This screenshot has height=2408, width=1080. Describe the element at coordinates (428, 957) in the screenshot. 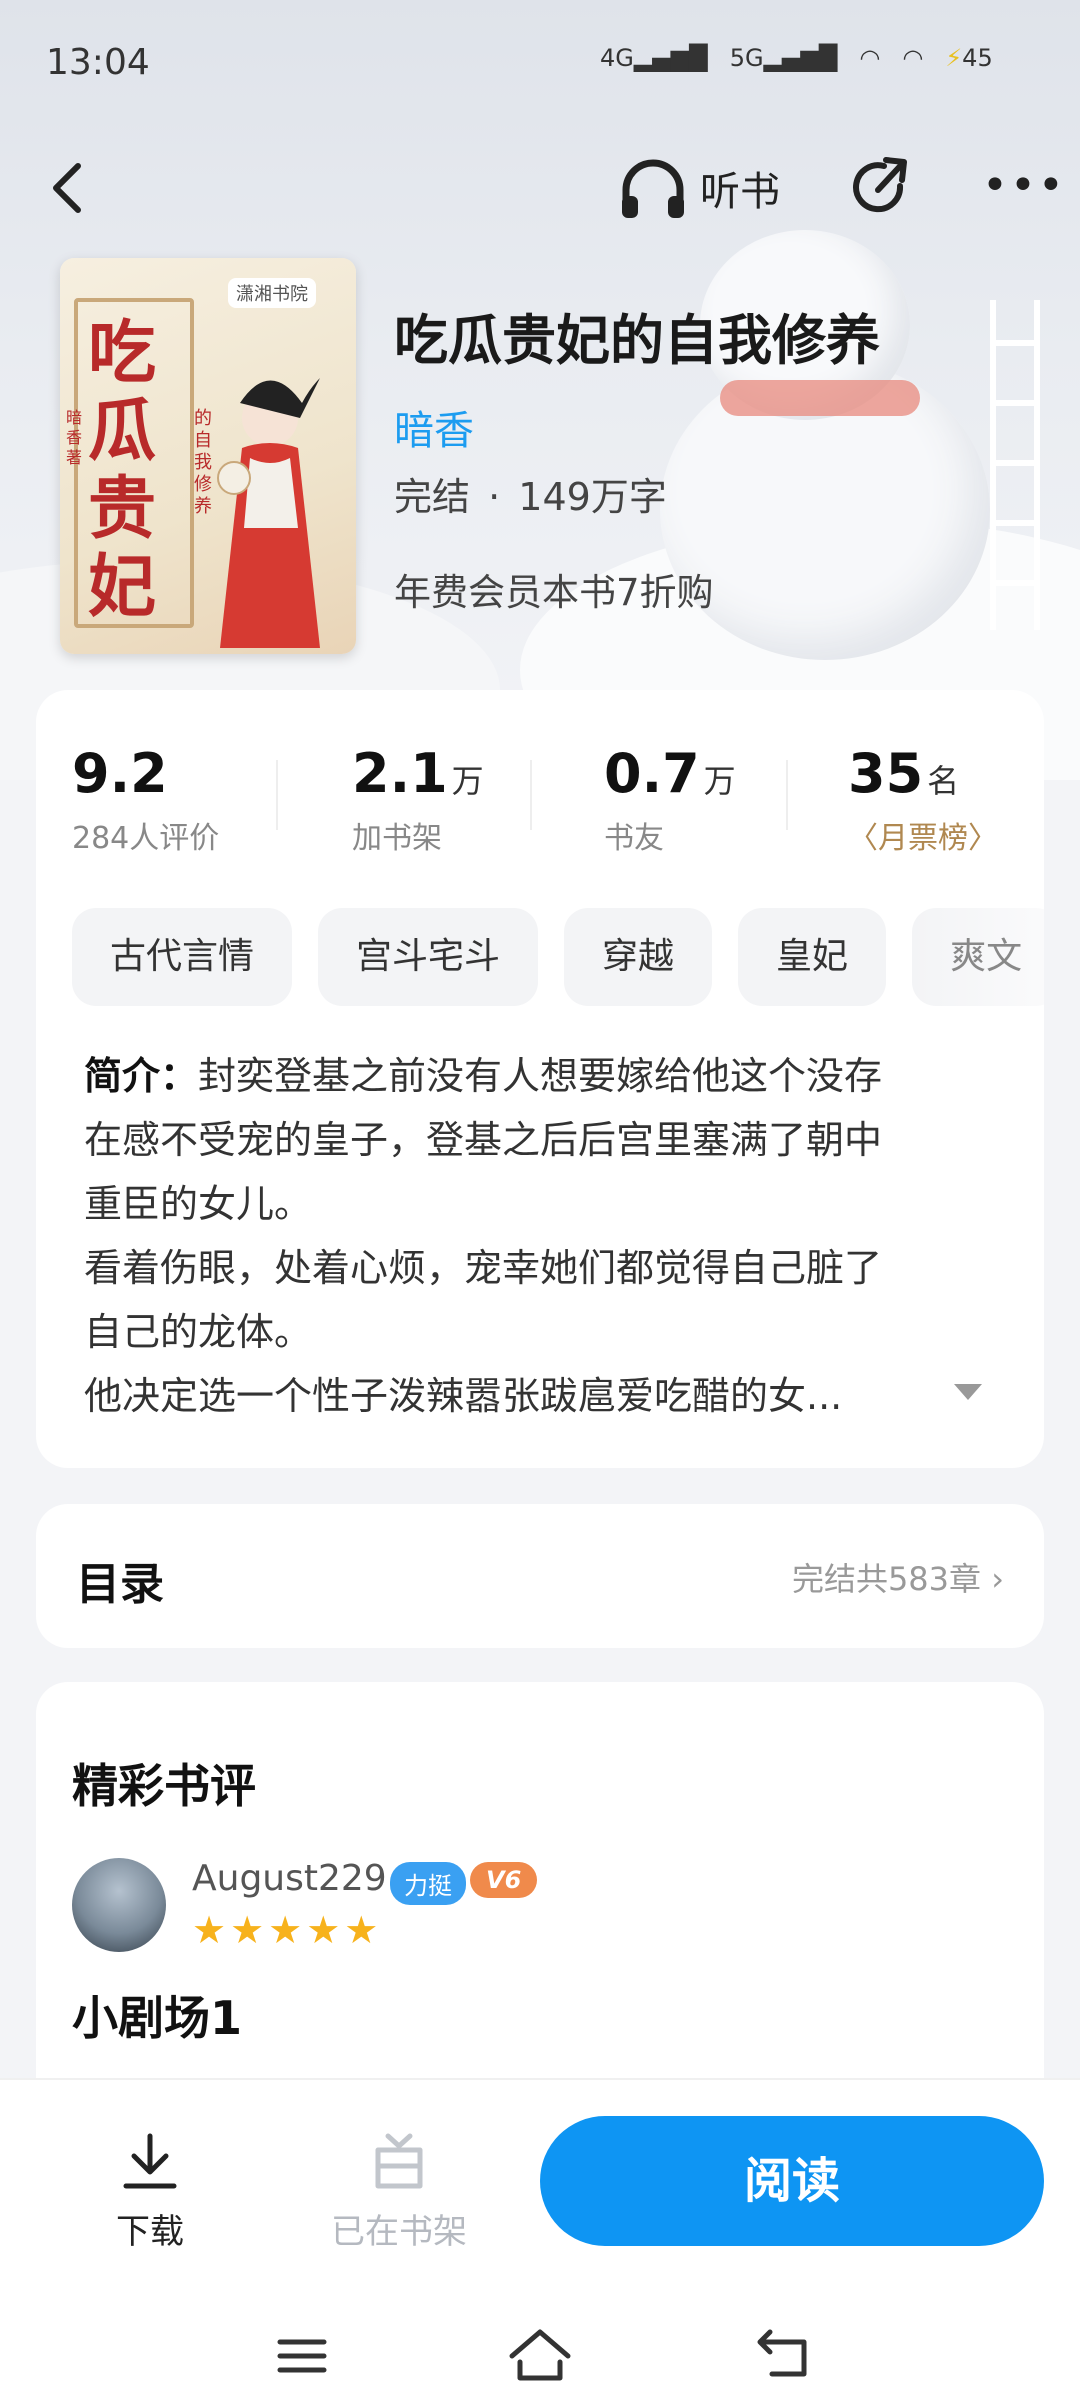

I see `tag-chip: 宫斗宅斗` at that location.